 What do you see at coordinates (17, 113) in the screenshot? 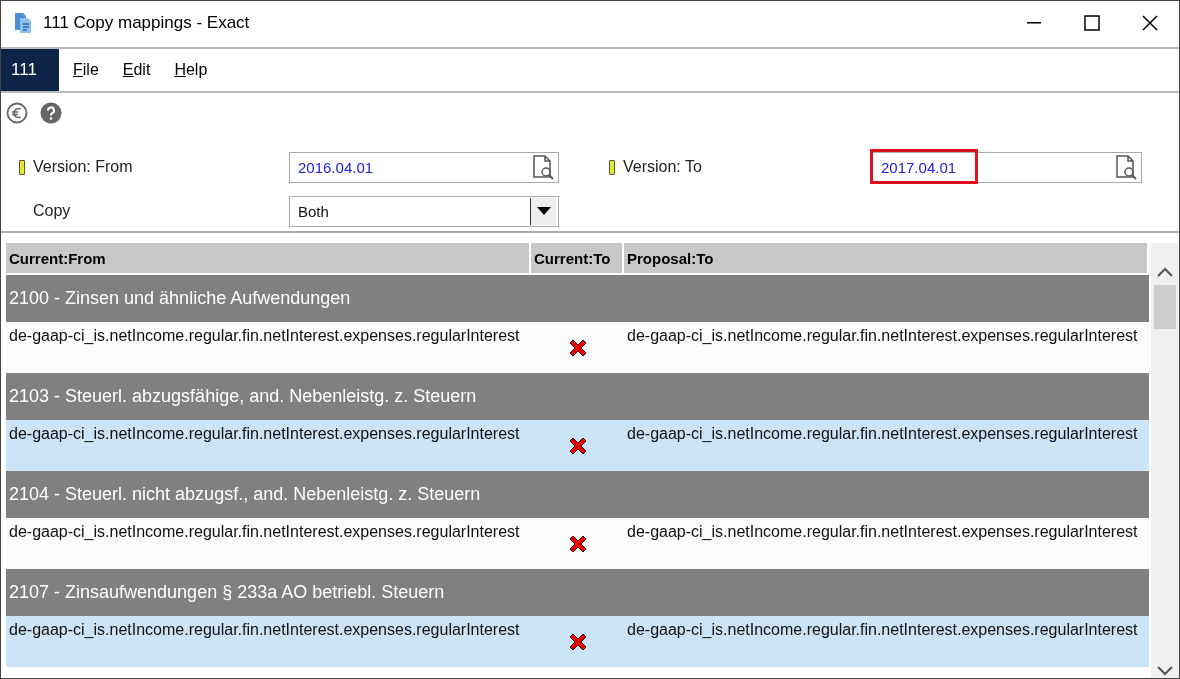
I see `euro-icon` at bounding box center [17, 113].